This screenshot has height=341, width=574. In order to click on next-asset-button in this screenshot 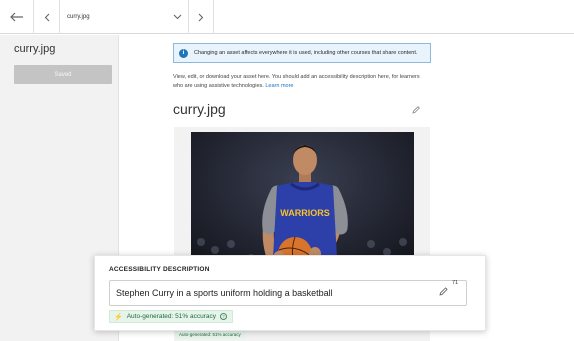, I will do `click(201, 17)`.